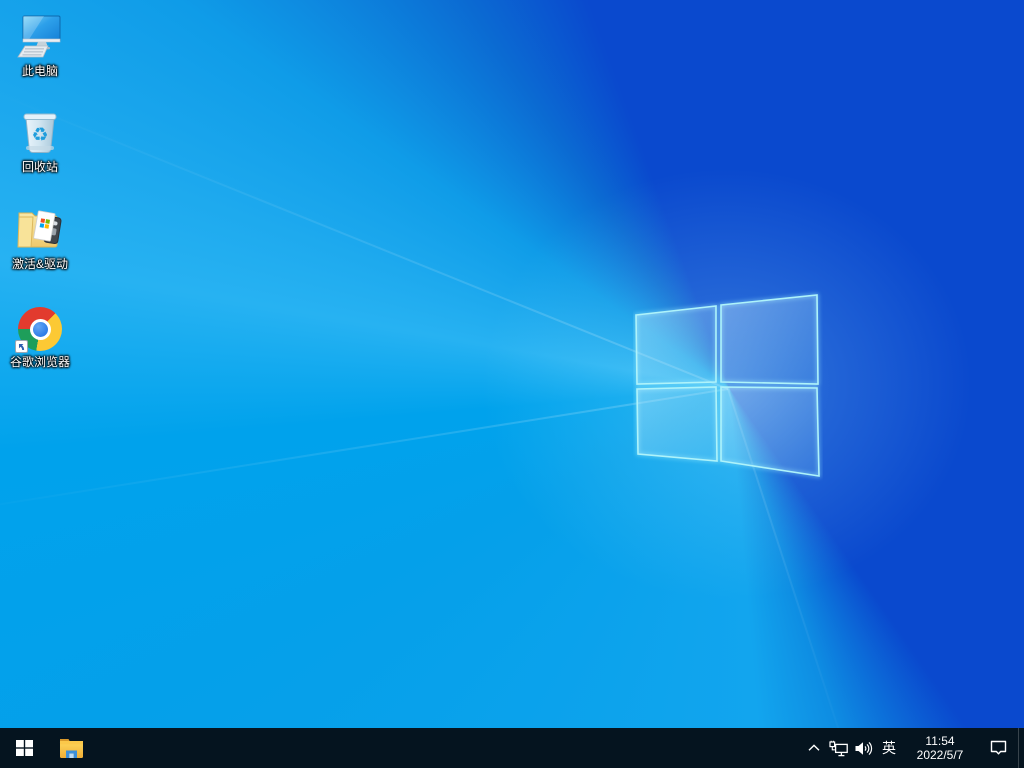 This screenshot has height=768, width=1024. What do you see at coordinates (512, 748) in the screenshot?
I see `taskbar: 英 11:54 2022/5/7` at bounding box center [512, 748].